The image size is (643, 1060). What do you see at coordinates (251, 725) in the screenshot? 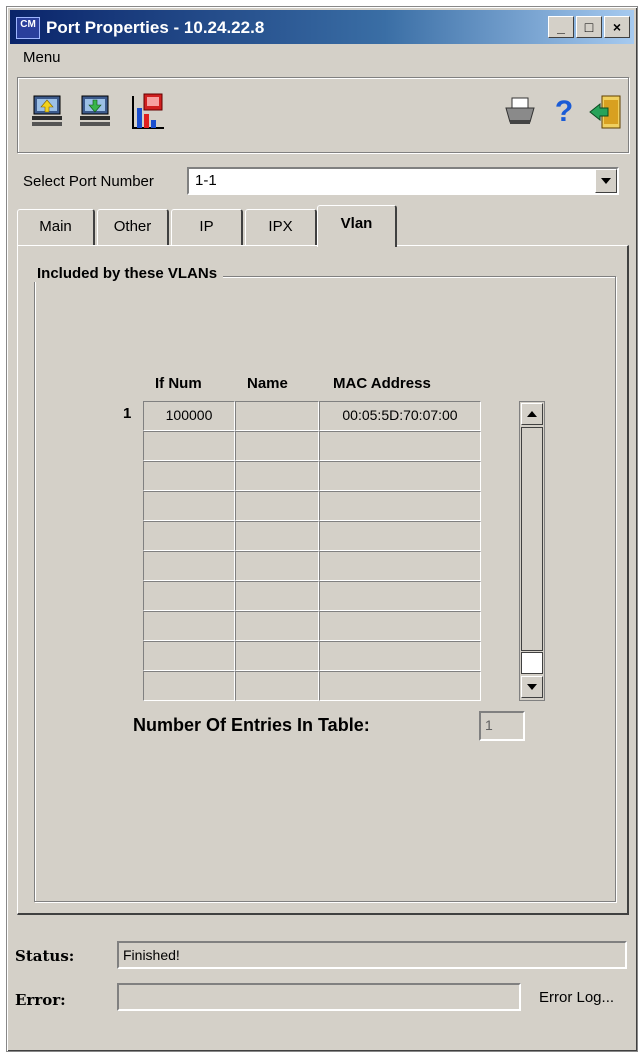
I see `entries-count-label: Number Of Entries In Table:` at bounding box center [251, 725].